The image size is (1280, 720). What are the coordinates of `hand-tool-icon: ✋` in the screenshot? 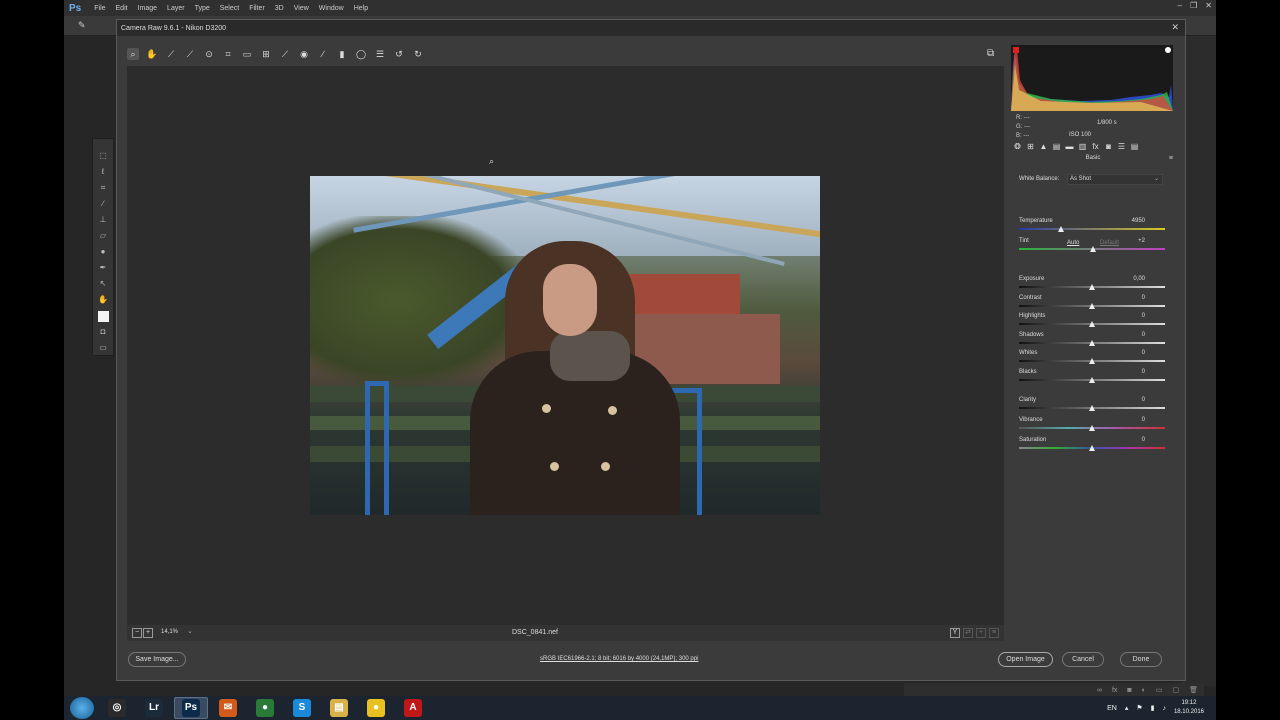 It's located at (103, 299).